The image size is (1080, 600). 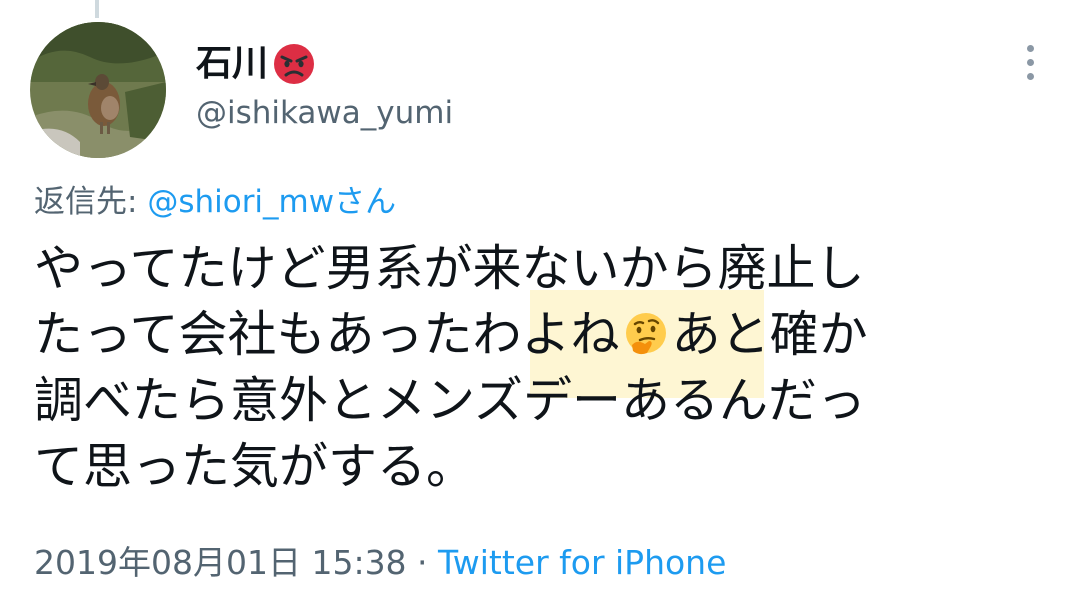 I want to click on tweet-text-segment: たって会社もあったわよね, so click(x=327, y=334).